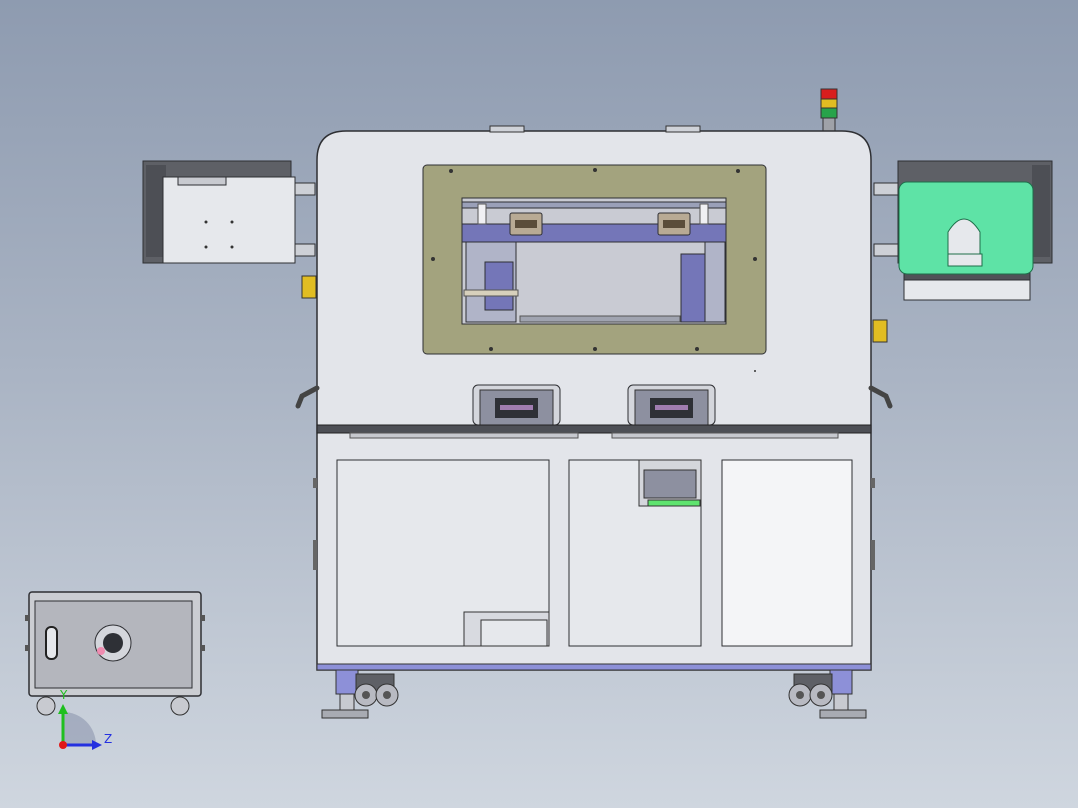  Describe the element at coordinates (963, 230) in the screenshot. I see `right-control-box` at that location.